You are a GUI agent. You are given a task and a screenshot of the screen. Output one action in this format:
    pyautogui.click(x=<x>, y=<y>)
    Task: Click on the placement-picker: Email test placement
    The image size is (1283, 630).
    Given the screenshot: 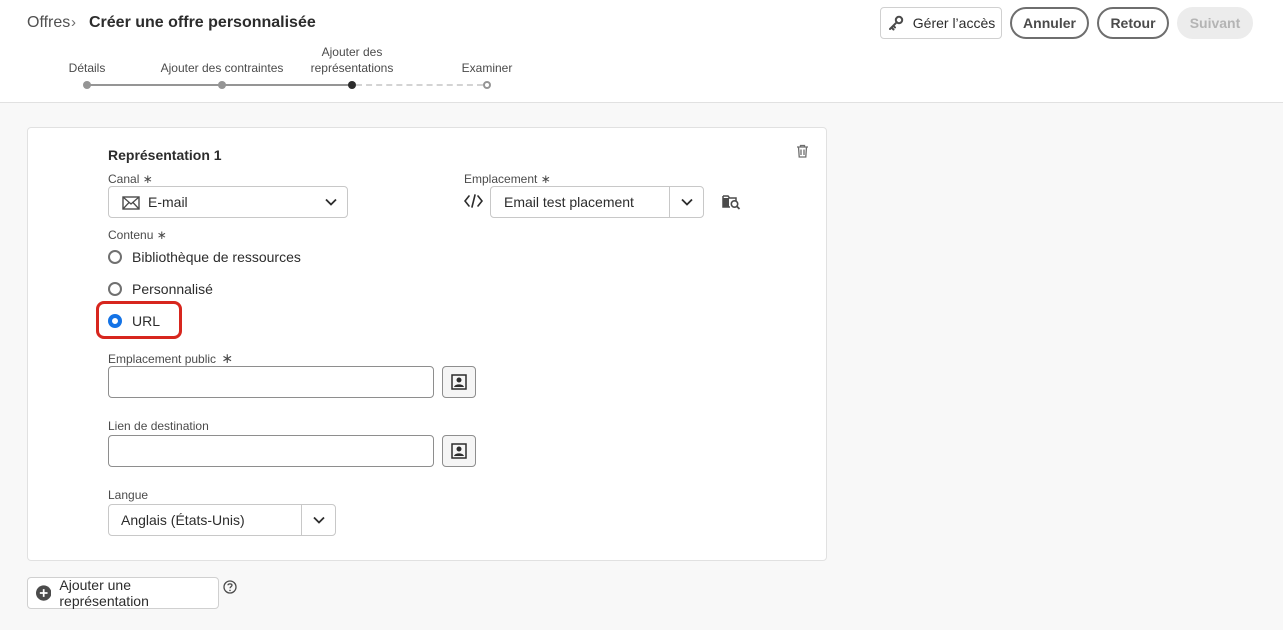 What is the action you would take?
    pyautogui.click(x=597, y=202)
    